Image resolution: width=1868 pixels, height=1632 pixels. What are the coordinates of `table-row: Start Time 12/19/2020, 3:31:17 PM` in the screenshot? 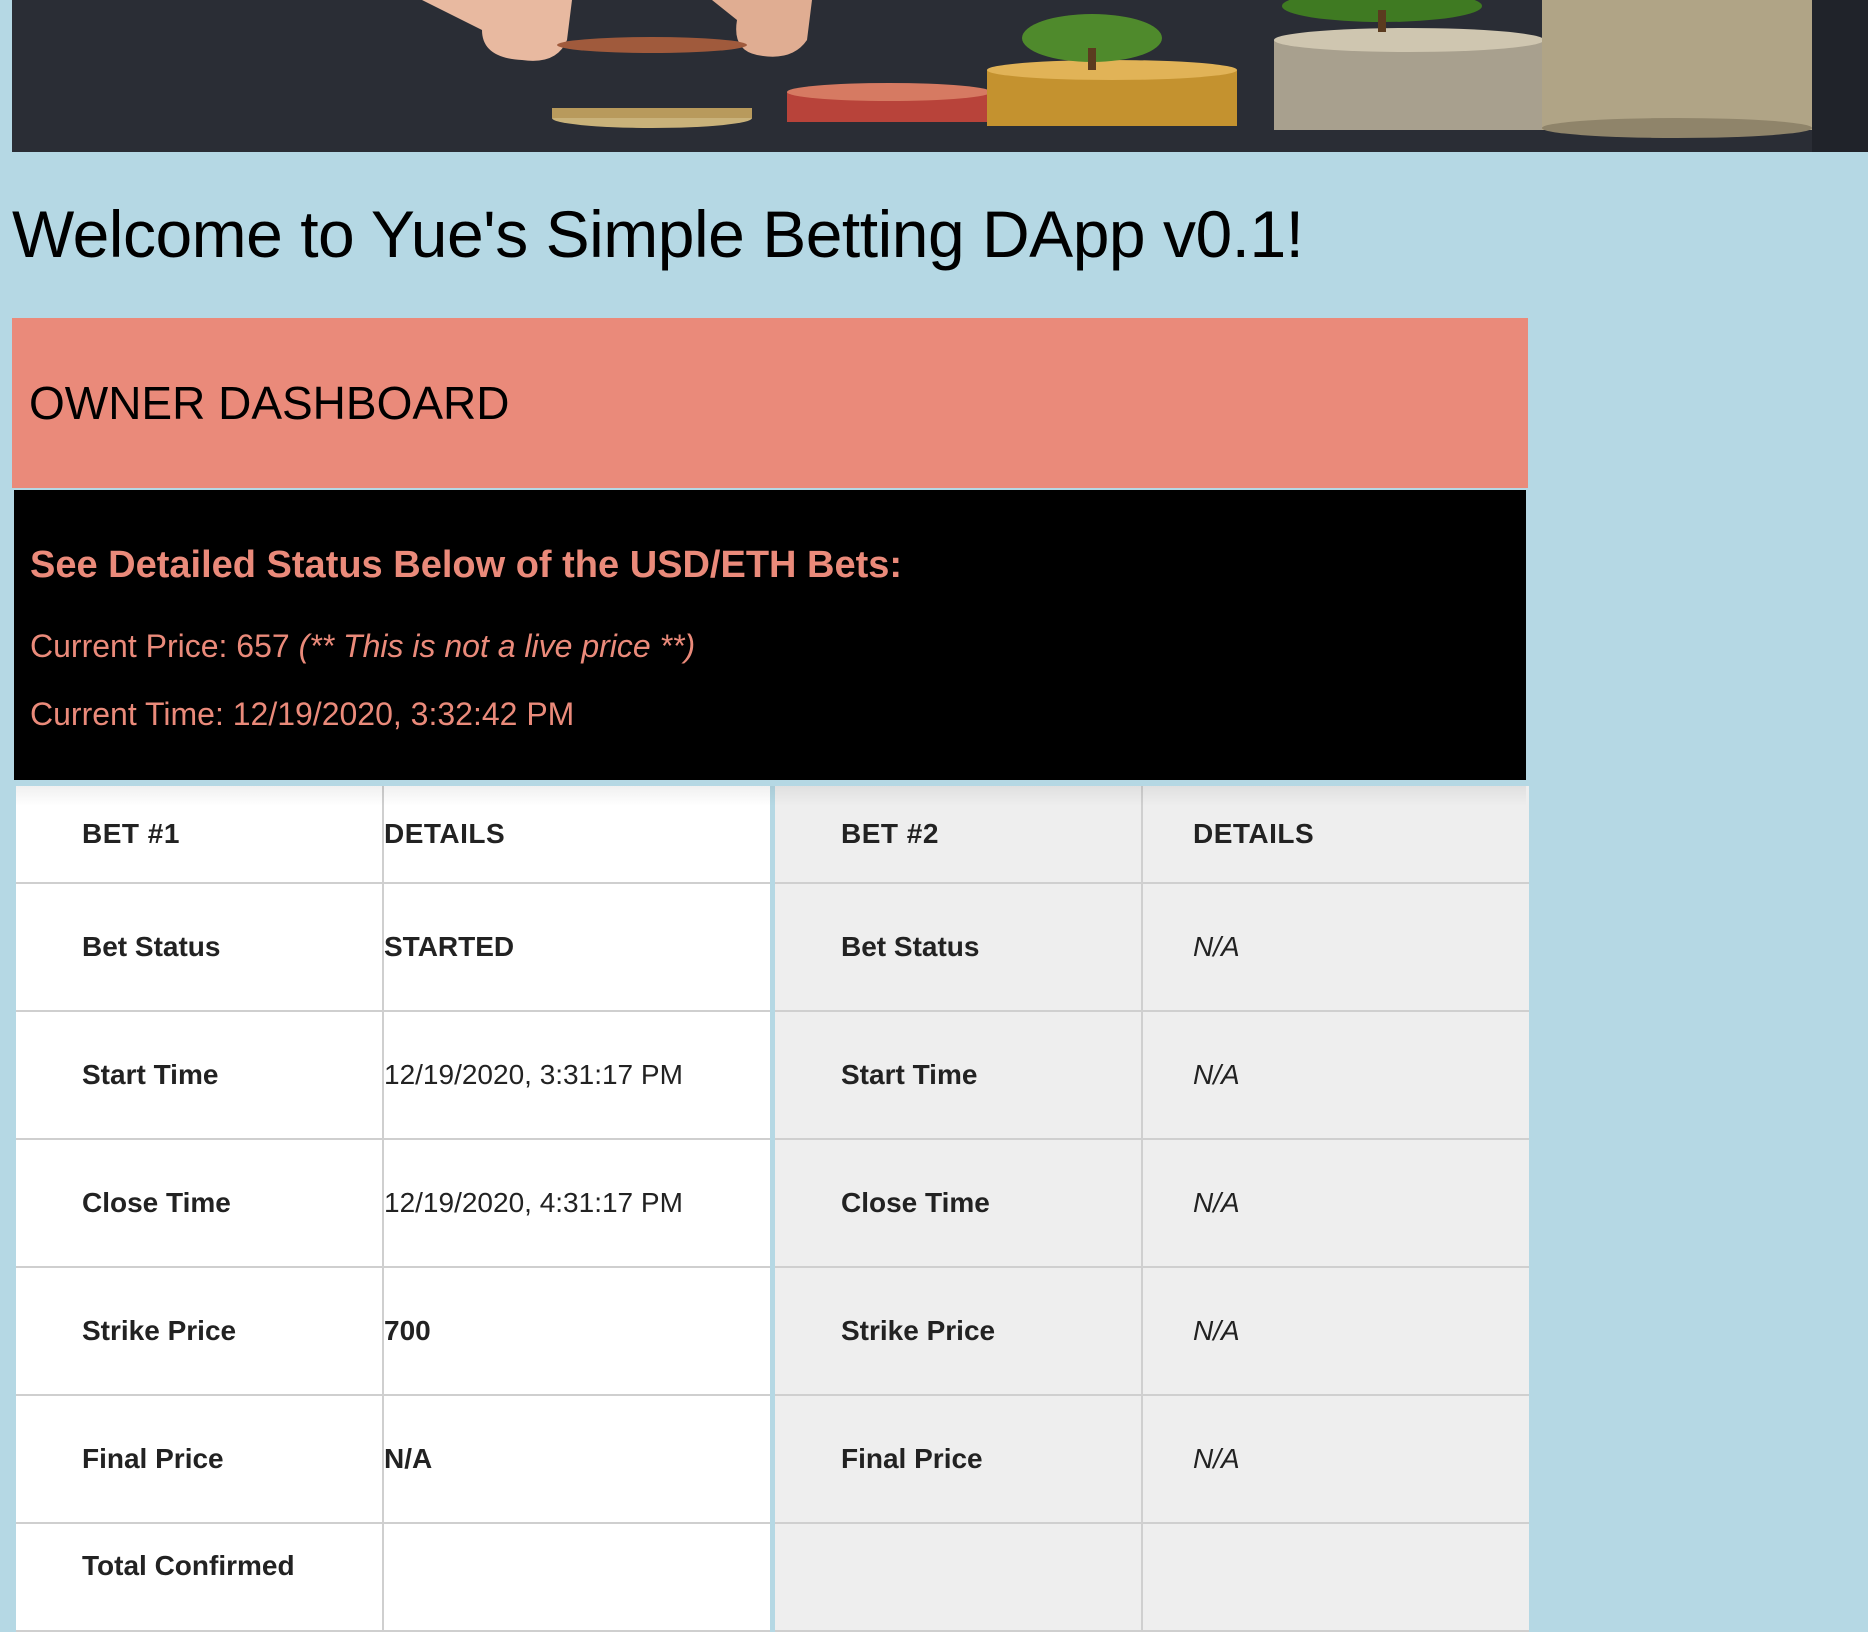 It's located at (393, 1075).